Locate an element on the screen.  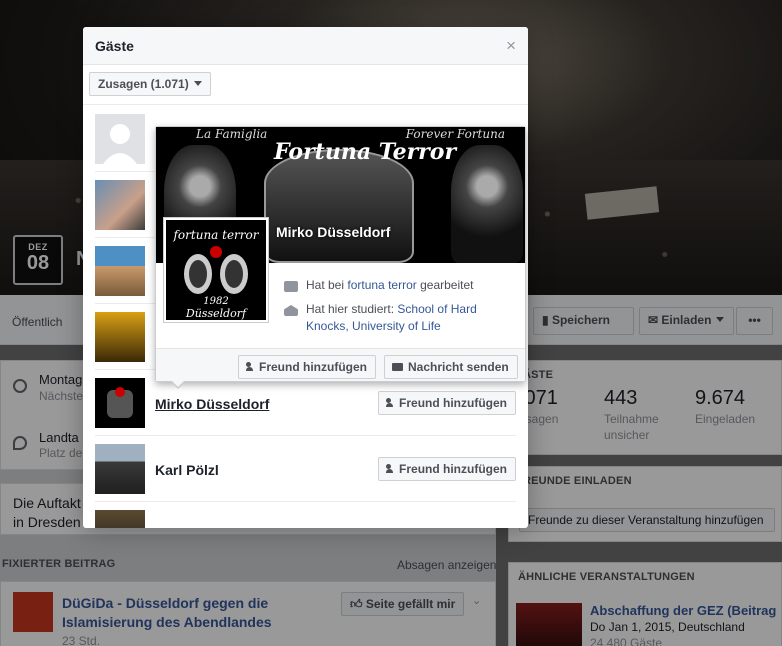
cover-lion-right is located at coordinates (487, 204).